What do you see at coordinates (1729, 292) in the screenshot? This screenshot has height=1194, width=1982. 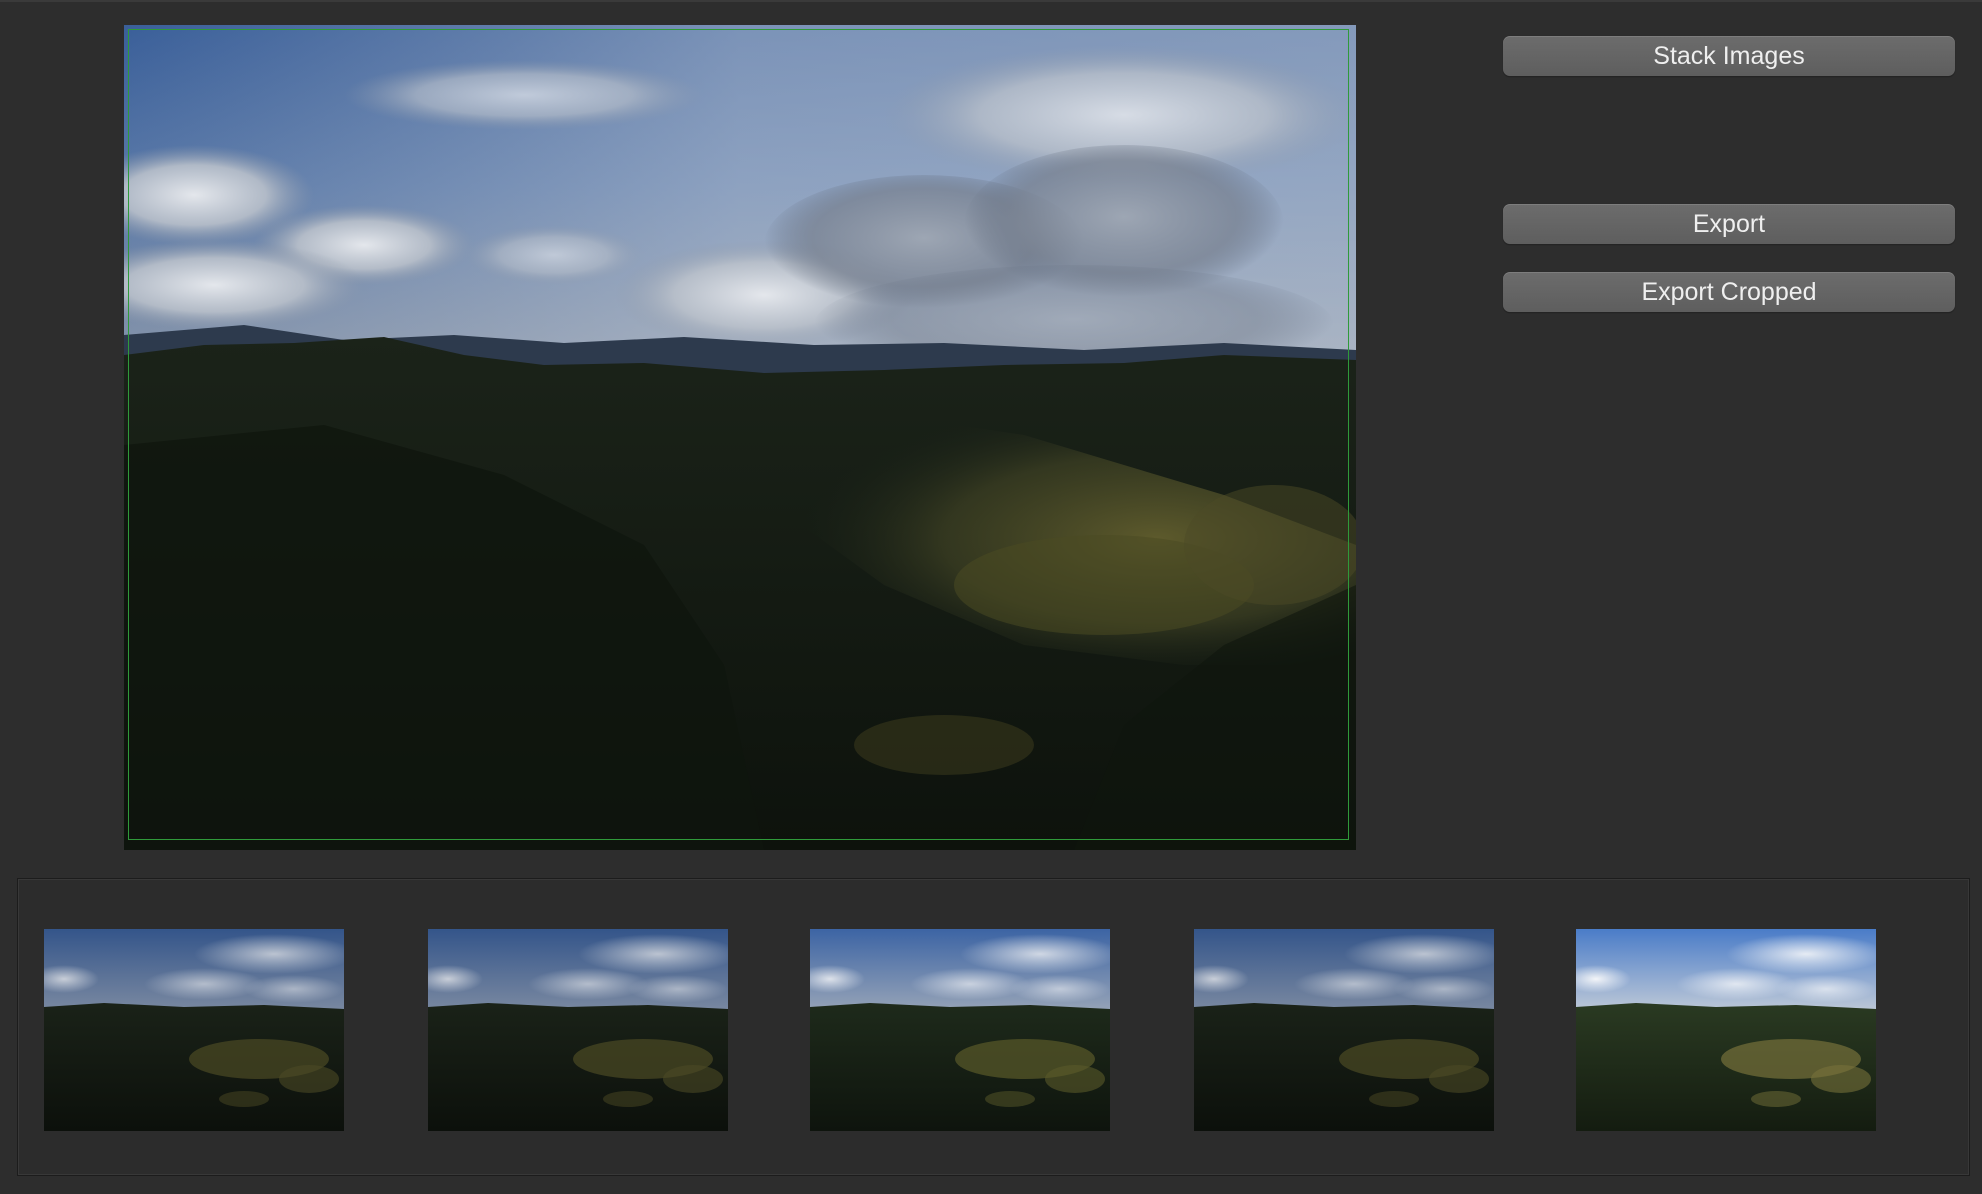 I see `export-cropped-button: Export Cropped` at bounding box center [1729, 292].